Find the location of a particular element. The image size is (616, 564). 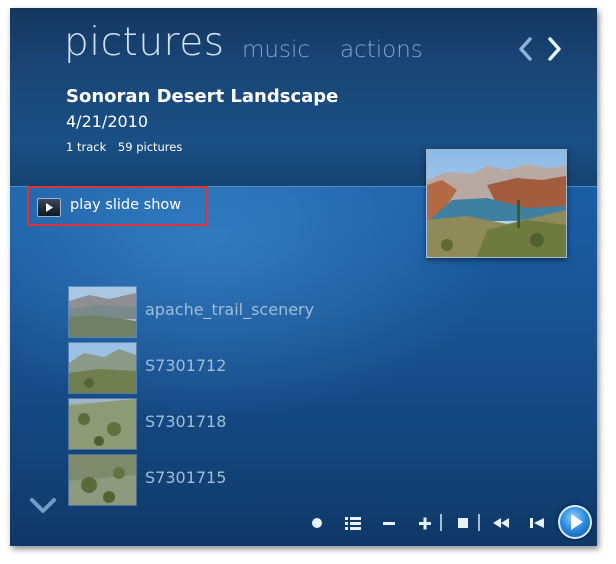

list-view-icon is located at coordinates (353, 523).